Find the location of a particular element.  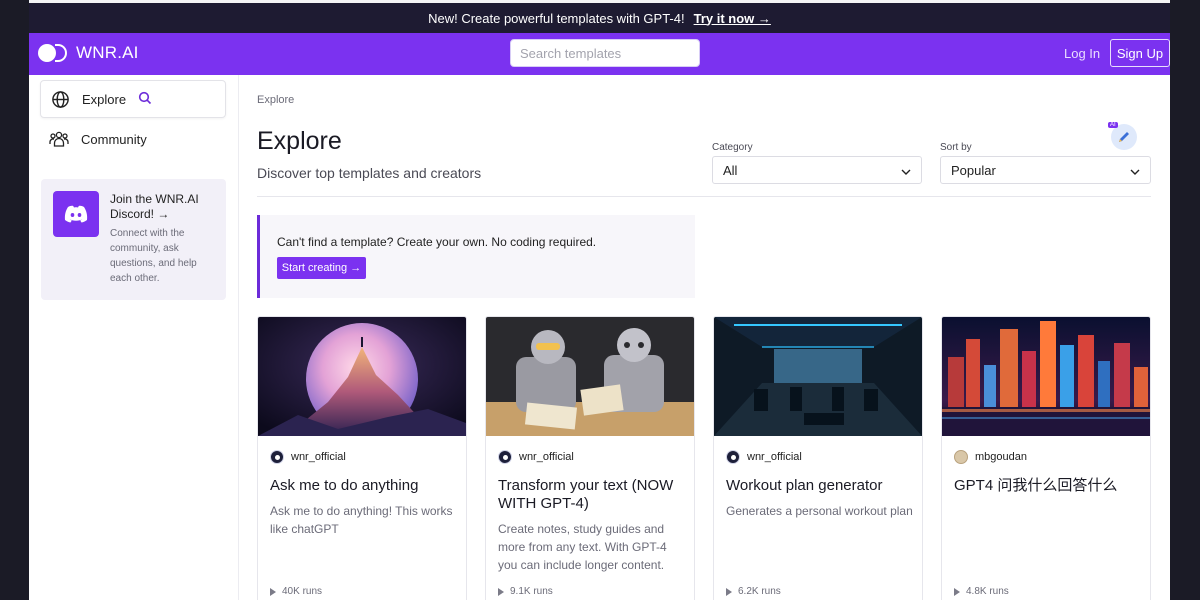

brand-logo: WNR.AI is located at coordinates (88, 53).